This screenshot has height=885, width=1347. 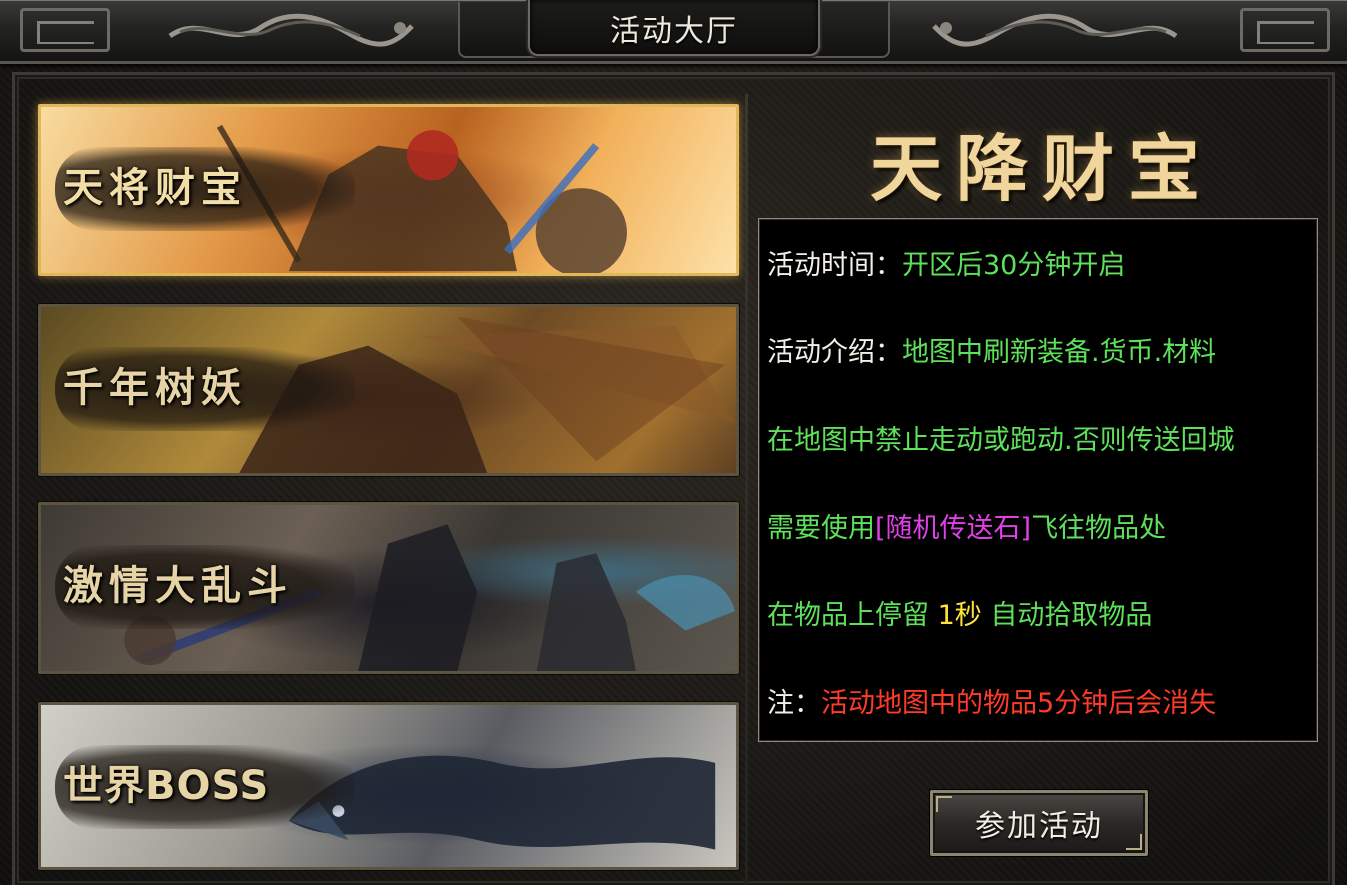 I want to click on activity-intro-line: 活动介绍：地图中刷新装备.货币.材料, so click(x=991, y=349).